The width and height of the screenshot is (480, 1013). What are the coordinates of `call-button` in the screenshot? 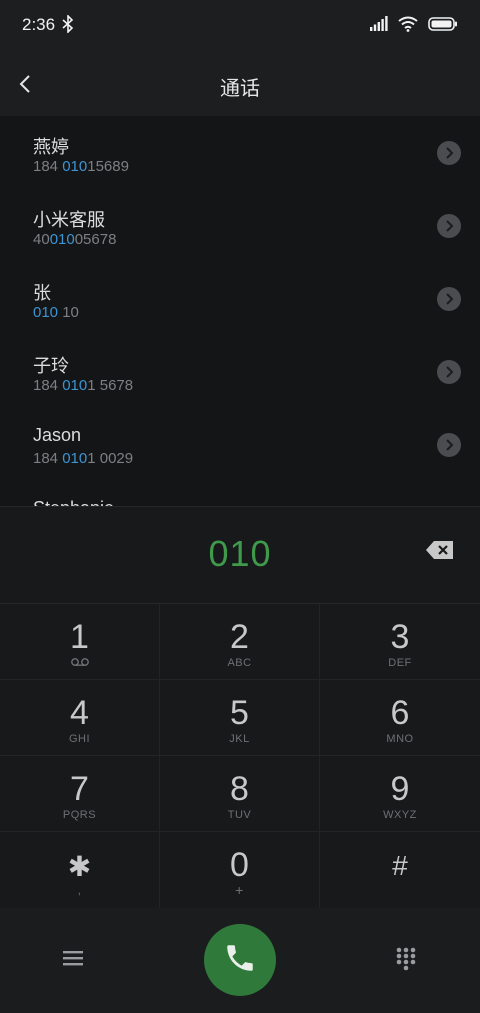 It's located at (240, 960).